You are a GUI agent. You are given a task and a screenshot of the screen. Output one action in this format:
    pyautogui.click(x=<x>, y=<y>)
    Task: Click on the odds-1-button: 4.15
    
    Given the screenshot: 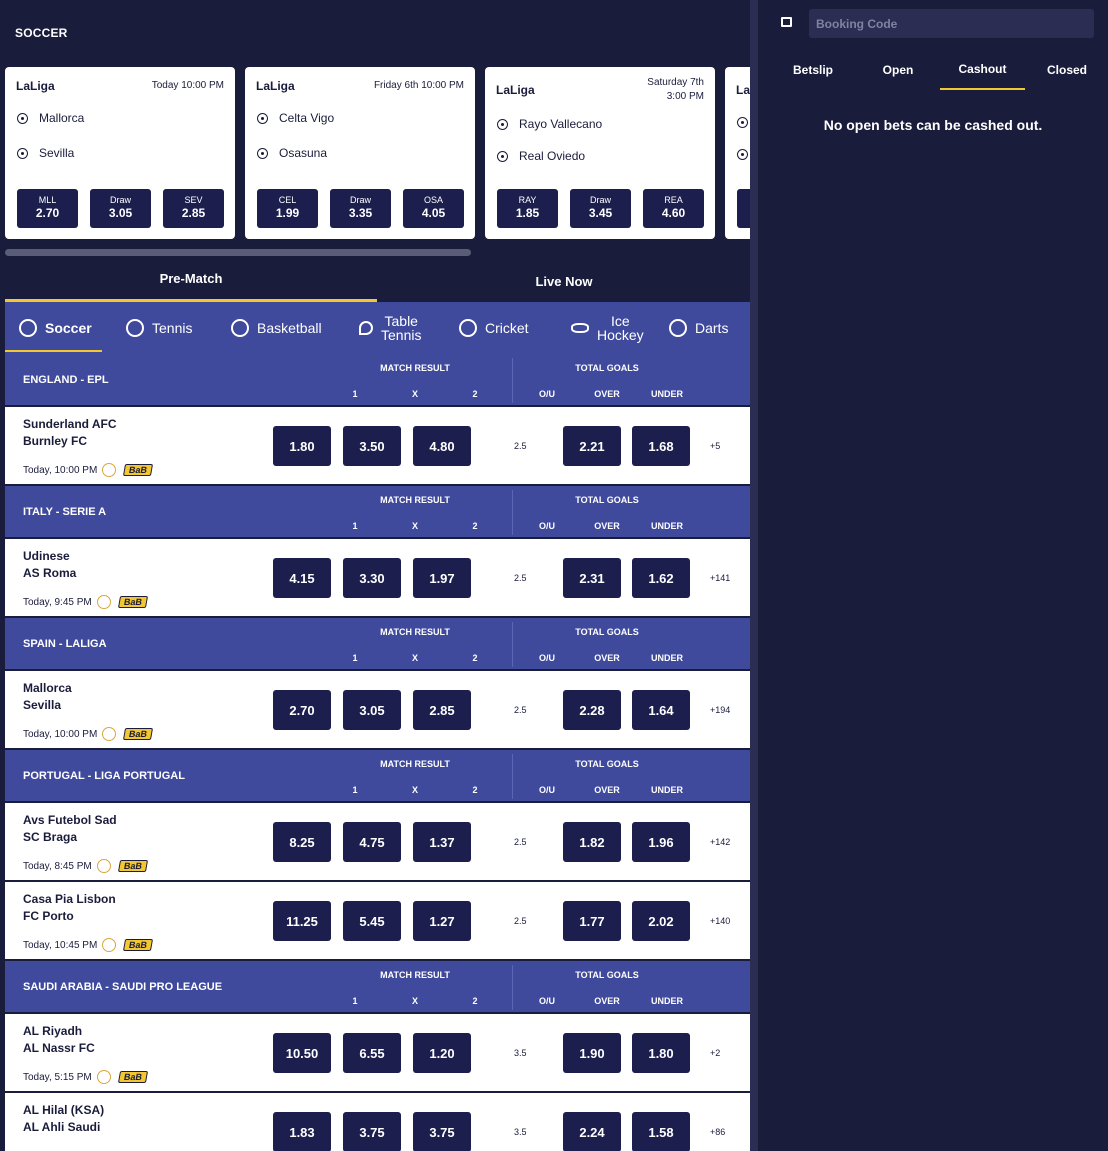 What is the action you would take?
    pyautogui.click(x=302, y=578)
    